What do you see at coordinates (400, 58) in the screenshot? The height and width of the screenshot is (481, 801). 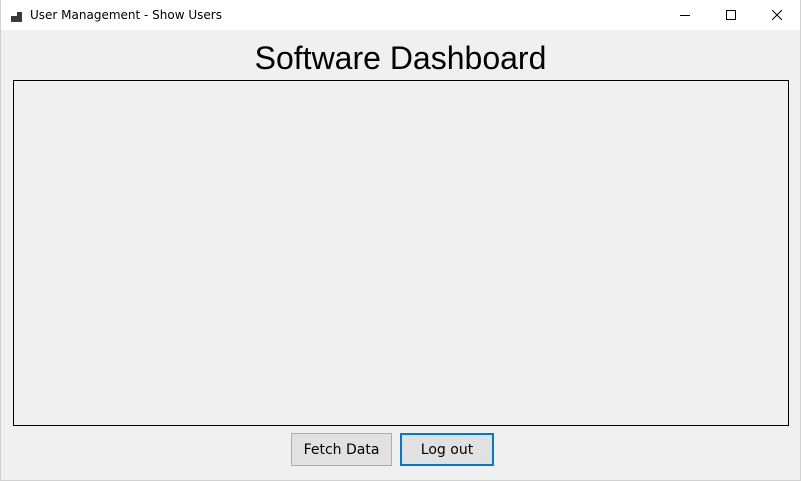 I see `page-title: Software Dashboard` at bounding box center [400, 58].